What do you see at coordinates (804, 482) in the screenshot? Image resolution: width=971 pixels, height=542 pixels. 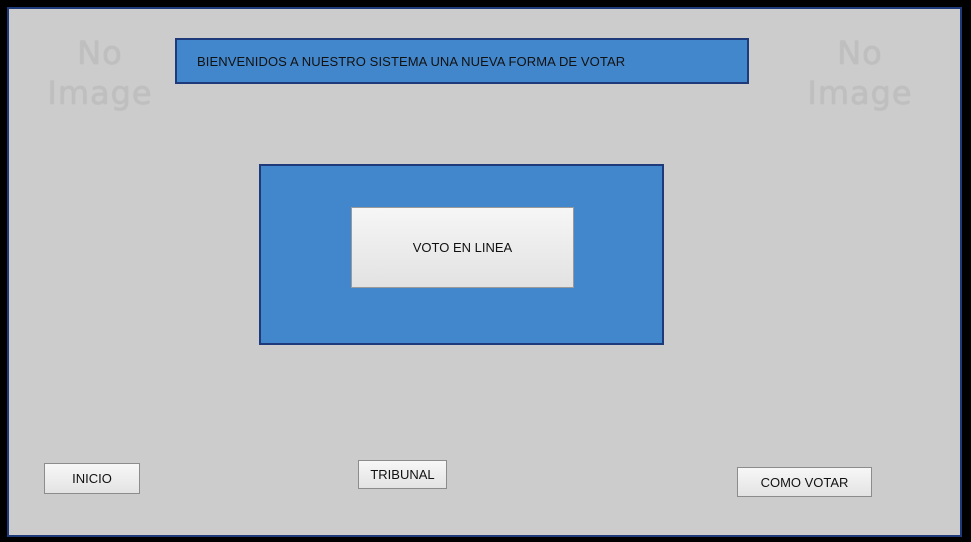 I see `como-votar-button: COMO VOTAR` at bounding box center [804, 482].